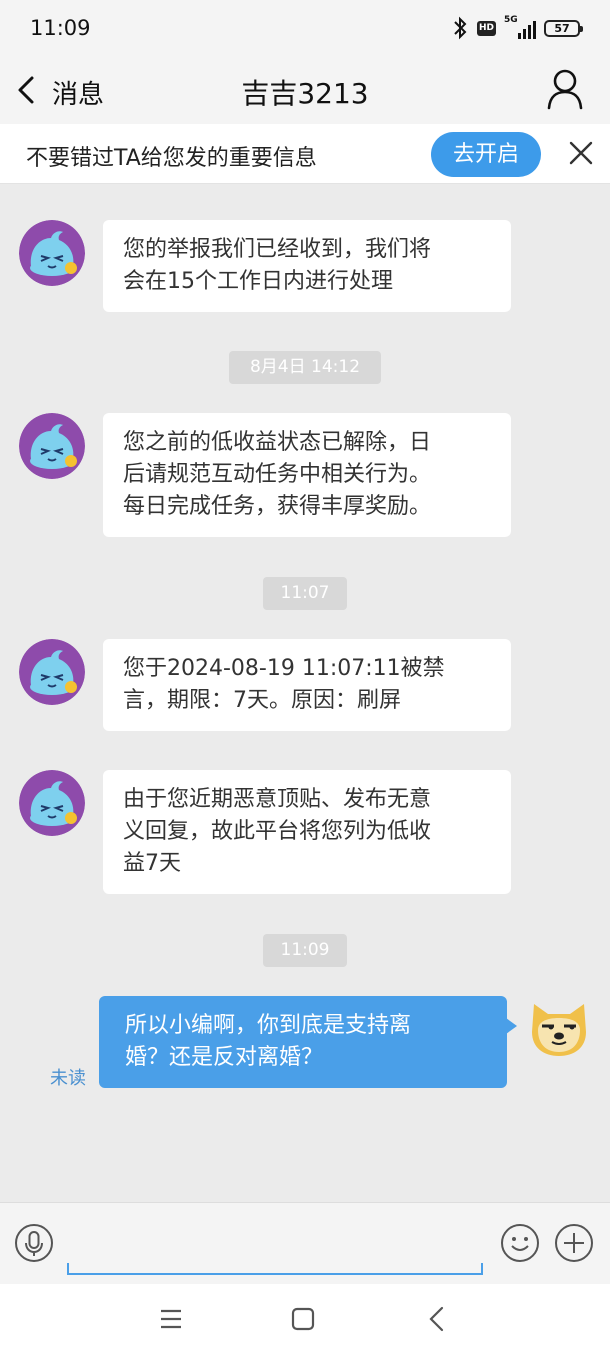  I want to click on message-input-underline, so click(275, 1269).